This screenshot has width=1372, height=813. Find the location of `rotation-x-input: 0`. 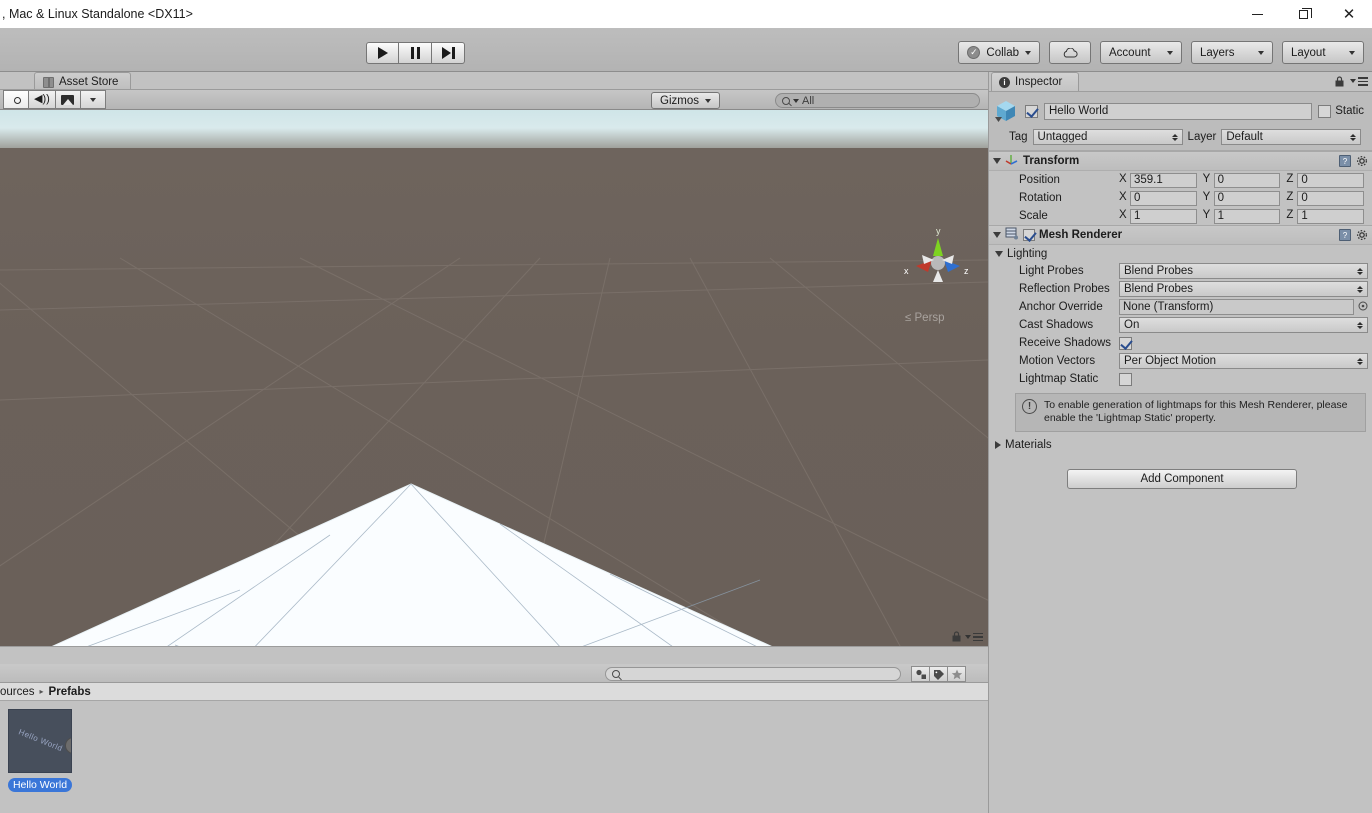

rotation-x-input: 0 is located at coordinates (1163, 198).